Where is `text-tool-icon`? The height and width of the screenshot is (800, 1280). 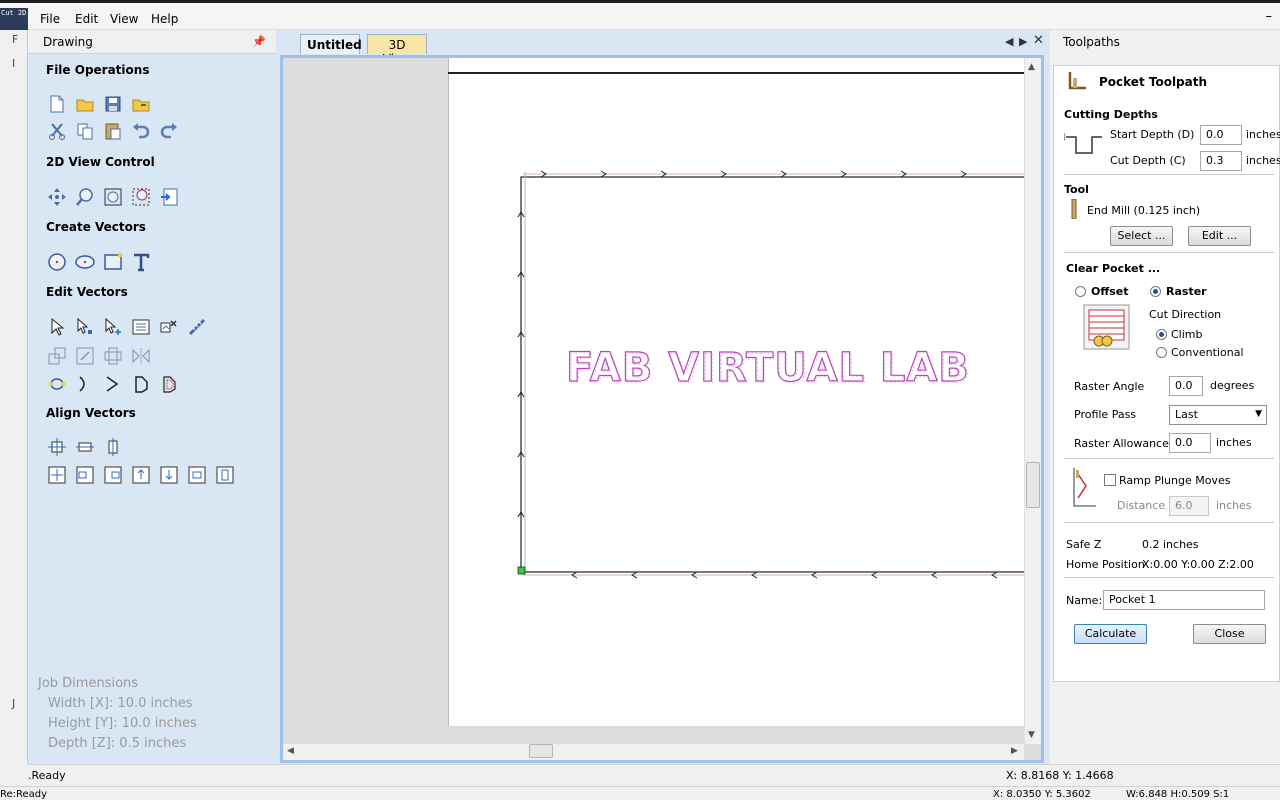 text-tool-icon is located at coordinates (141, 262).